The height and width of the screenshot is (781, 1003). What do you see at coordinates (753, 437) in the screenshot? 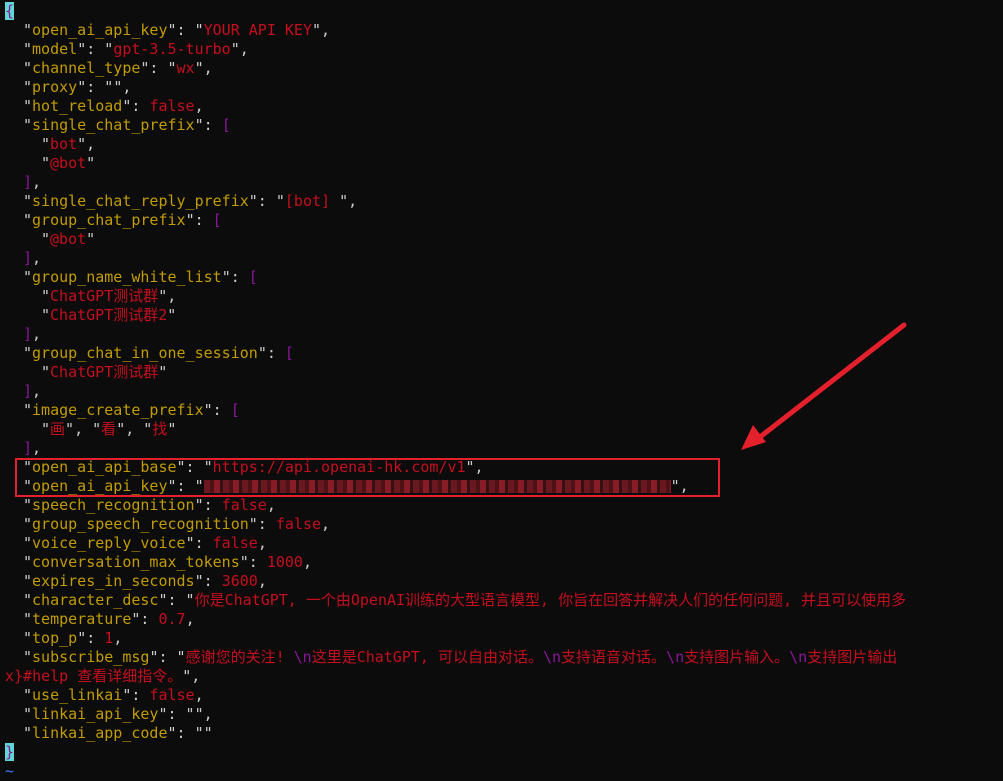
I see `arrow-head` at bounding box center [753, 437].